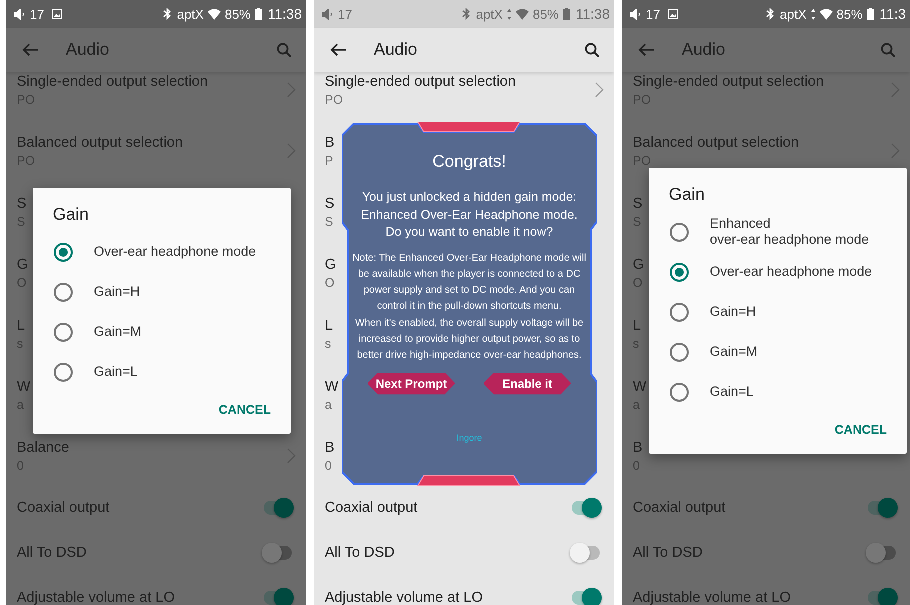 Image resolution: width=910 pixels, height=605 pixels. Describe the element at coordinates (599, 90) in the screenshot. I see `chevron-icon` at that location.